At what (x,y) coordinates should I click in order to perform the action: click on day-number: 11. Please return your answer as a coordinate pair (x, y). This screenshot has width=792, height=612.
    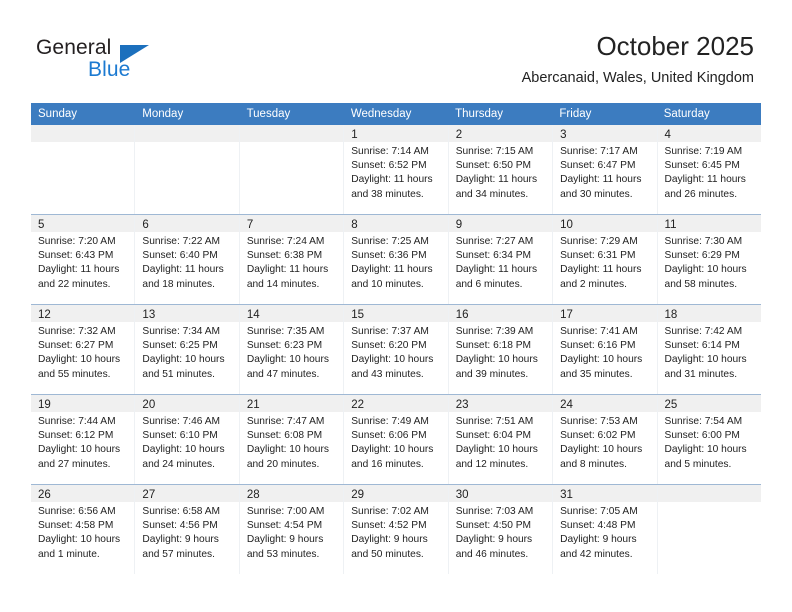
    Looking at the image, I should click on (670, 225).